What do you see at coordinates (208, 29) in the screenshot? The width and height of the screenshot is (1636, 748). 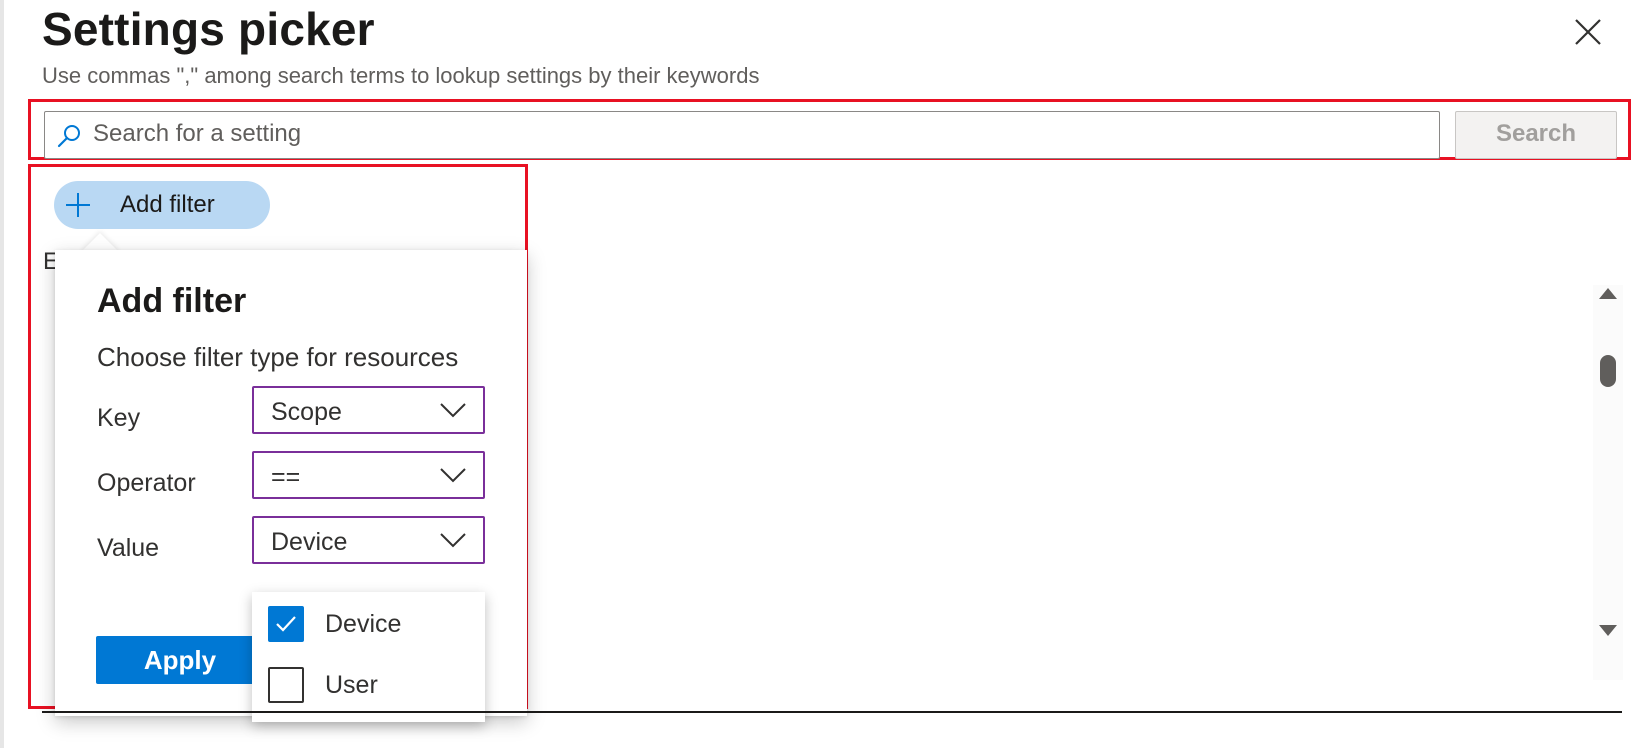 I see `page-title: Settings picker` at bounding box center [208, 29].